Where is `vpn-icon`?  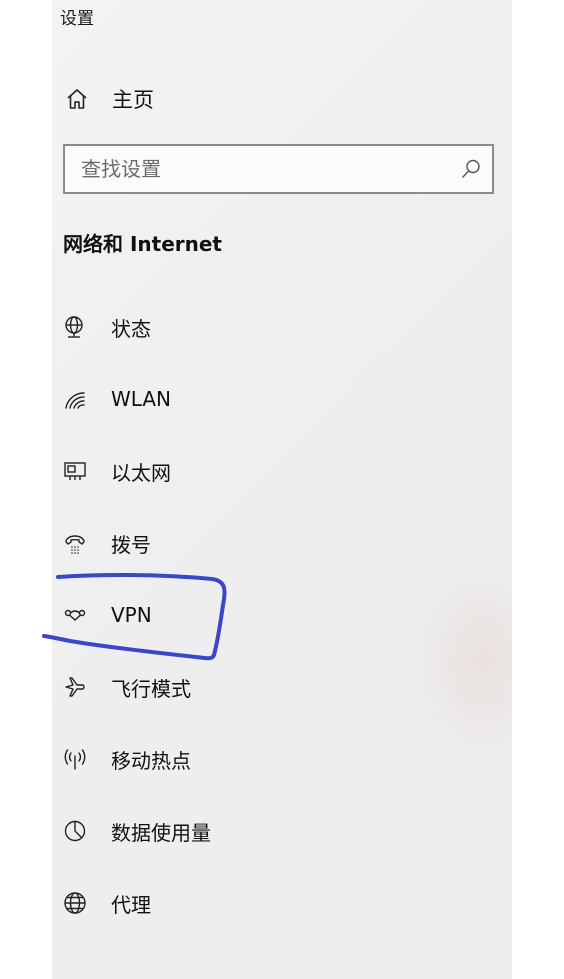 vpn-icon is located at coordinates (75, 615).